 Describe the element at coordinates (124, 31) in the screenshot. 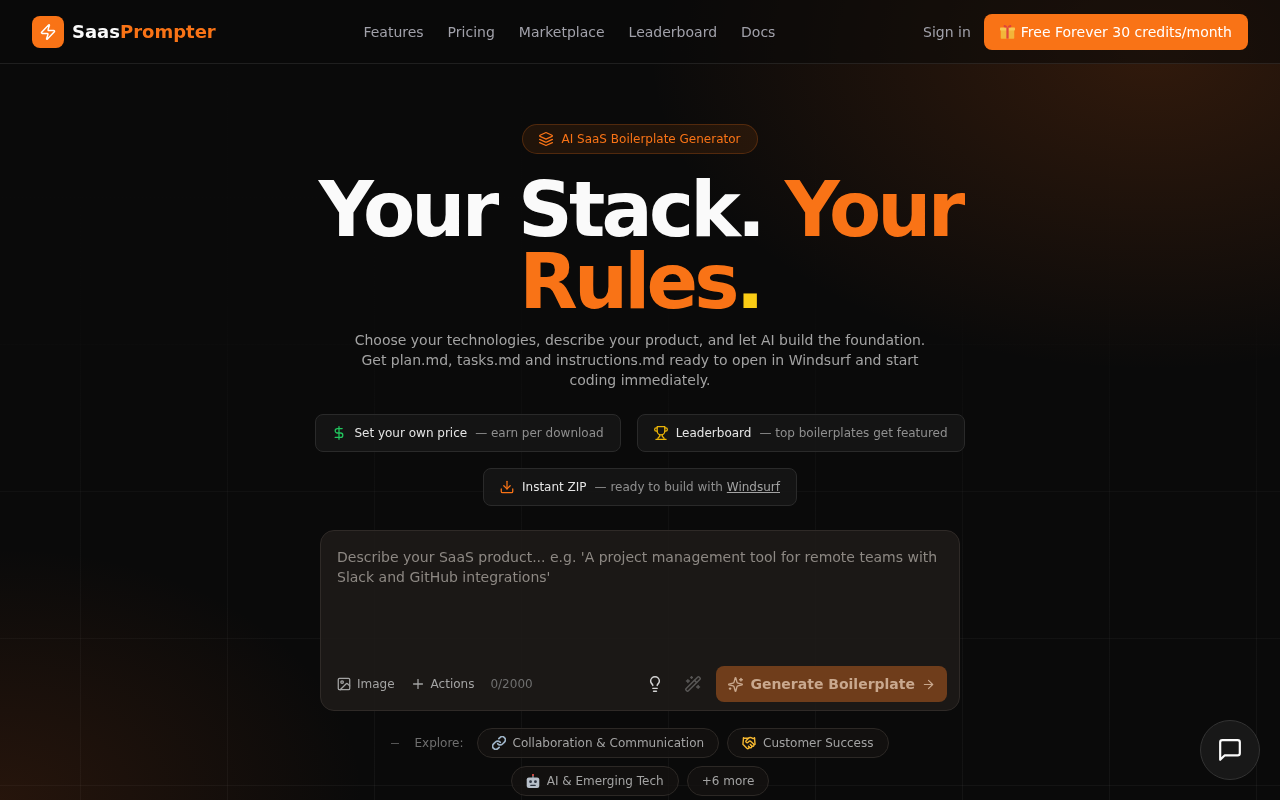

I see `home-logo-link: SaasPrompter` at that location.